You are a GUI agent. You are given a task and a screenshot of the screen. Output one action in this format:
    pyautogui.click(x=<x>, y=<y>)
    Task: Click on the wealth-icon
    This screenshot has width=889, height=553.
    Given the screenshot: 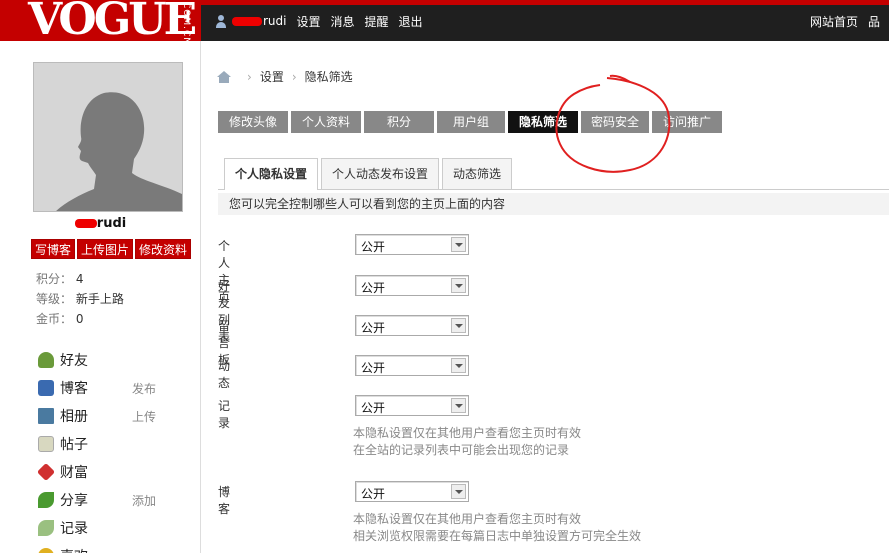 What is the action you would take?
    pyautogui.click(x=46, y=472)
    